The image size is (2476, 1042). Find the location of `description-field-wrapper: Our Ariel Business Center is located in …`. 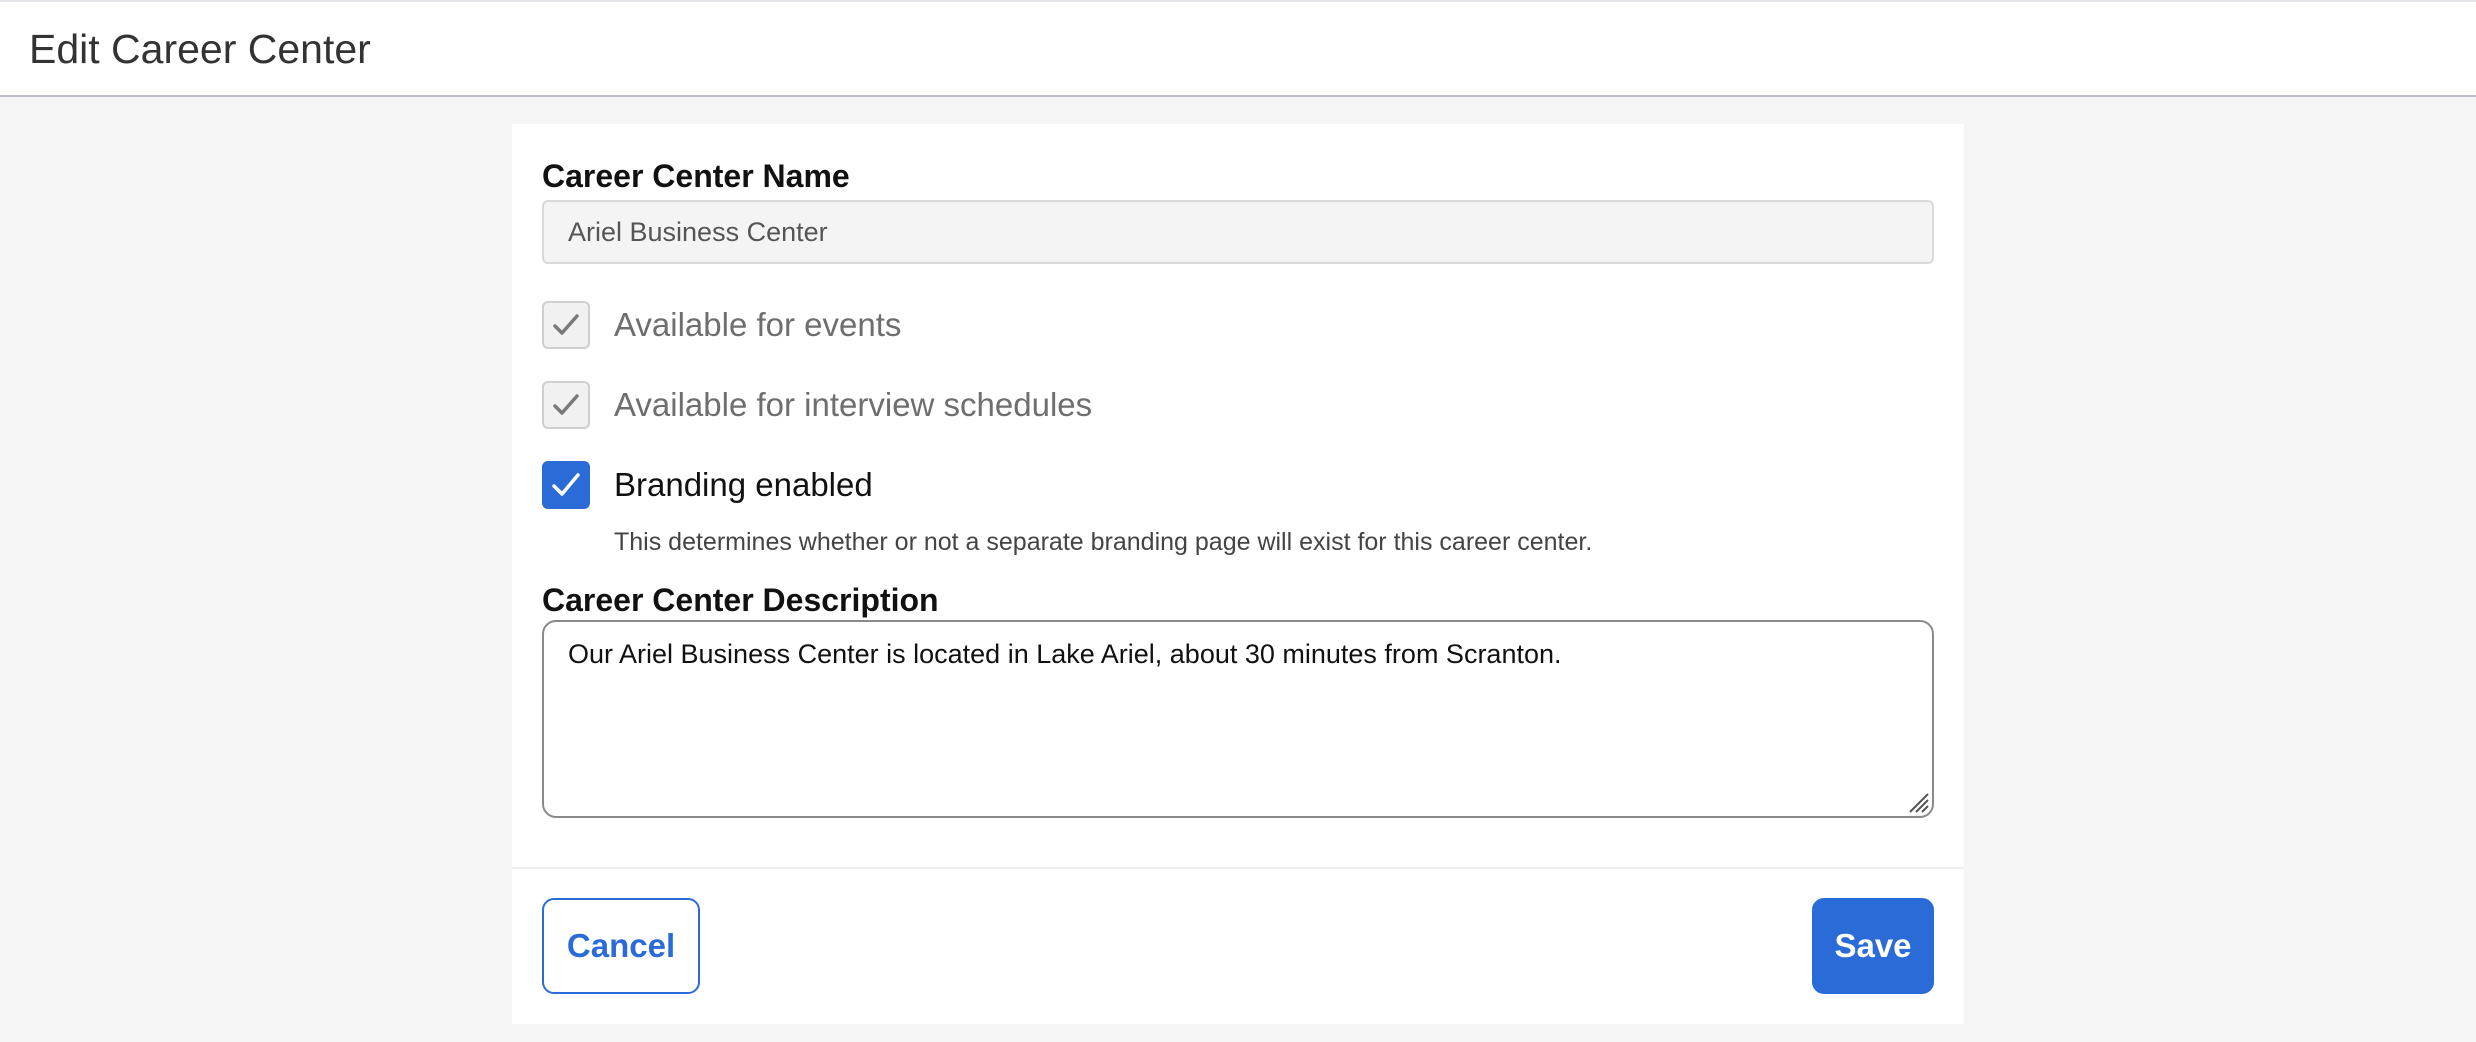

description-field-wrapper: Our Ariel Business Center is located in … is located at coordinates (1238, 719).